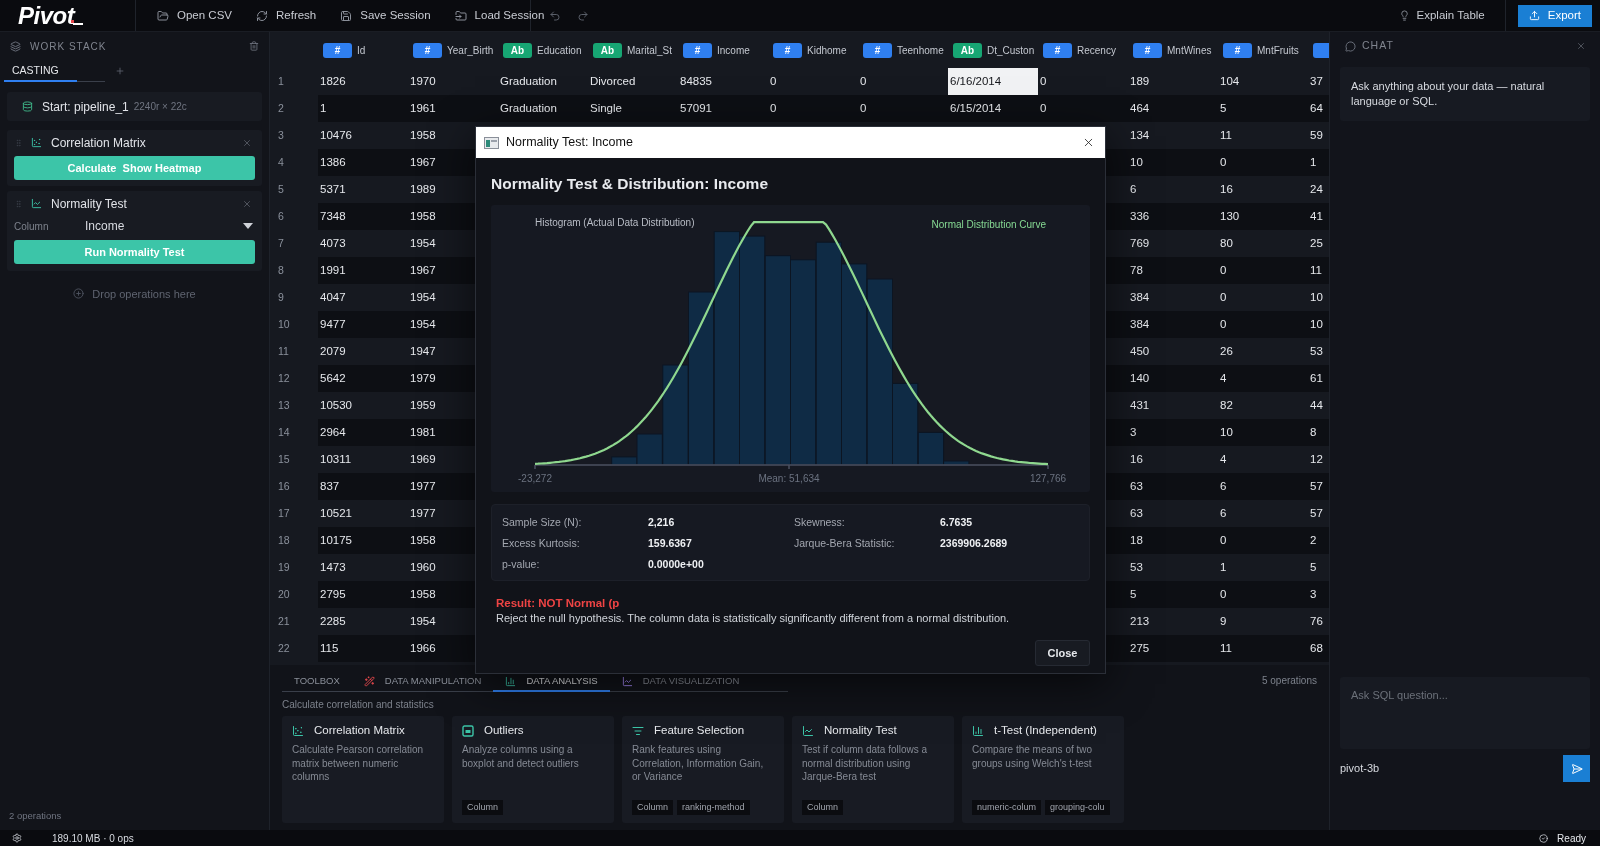 The width and height of the screenshot is (1600, 846). I want to click on toolbar-button: Refresh, so click(286, 15).